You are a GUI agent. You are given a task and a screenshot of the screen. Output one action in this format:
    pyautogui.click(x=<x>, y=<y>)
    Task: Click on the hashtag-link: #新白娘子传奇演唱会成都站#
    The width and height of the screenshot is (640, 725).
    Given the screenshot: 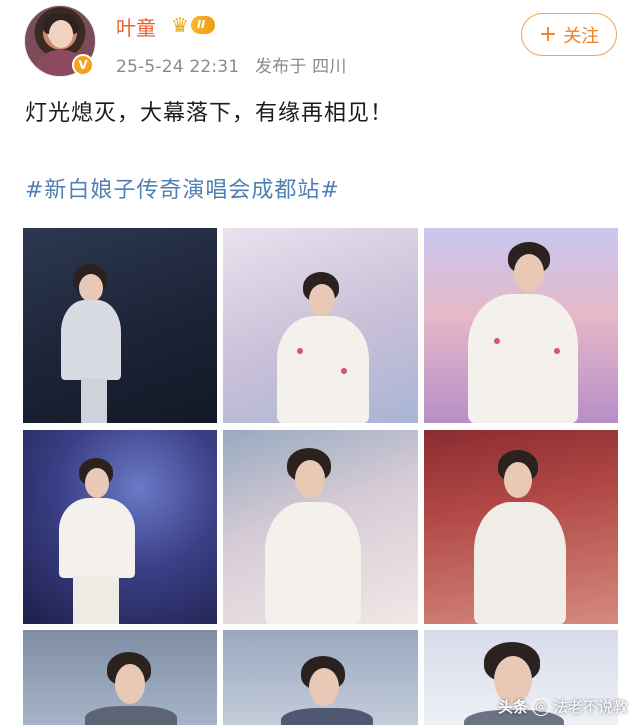 What is the action you would take?
    pyautogui.click(x=182, y=188)
    